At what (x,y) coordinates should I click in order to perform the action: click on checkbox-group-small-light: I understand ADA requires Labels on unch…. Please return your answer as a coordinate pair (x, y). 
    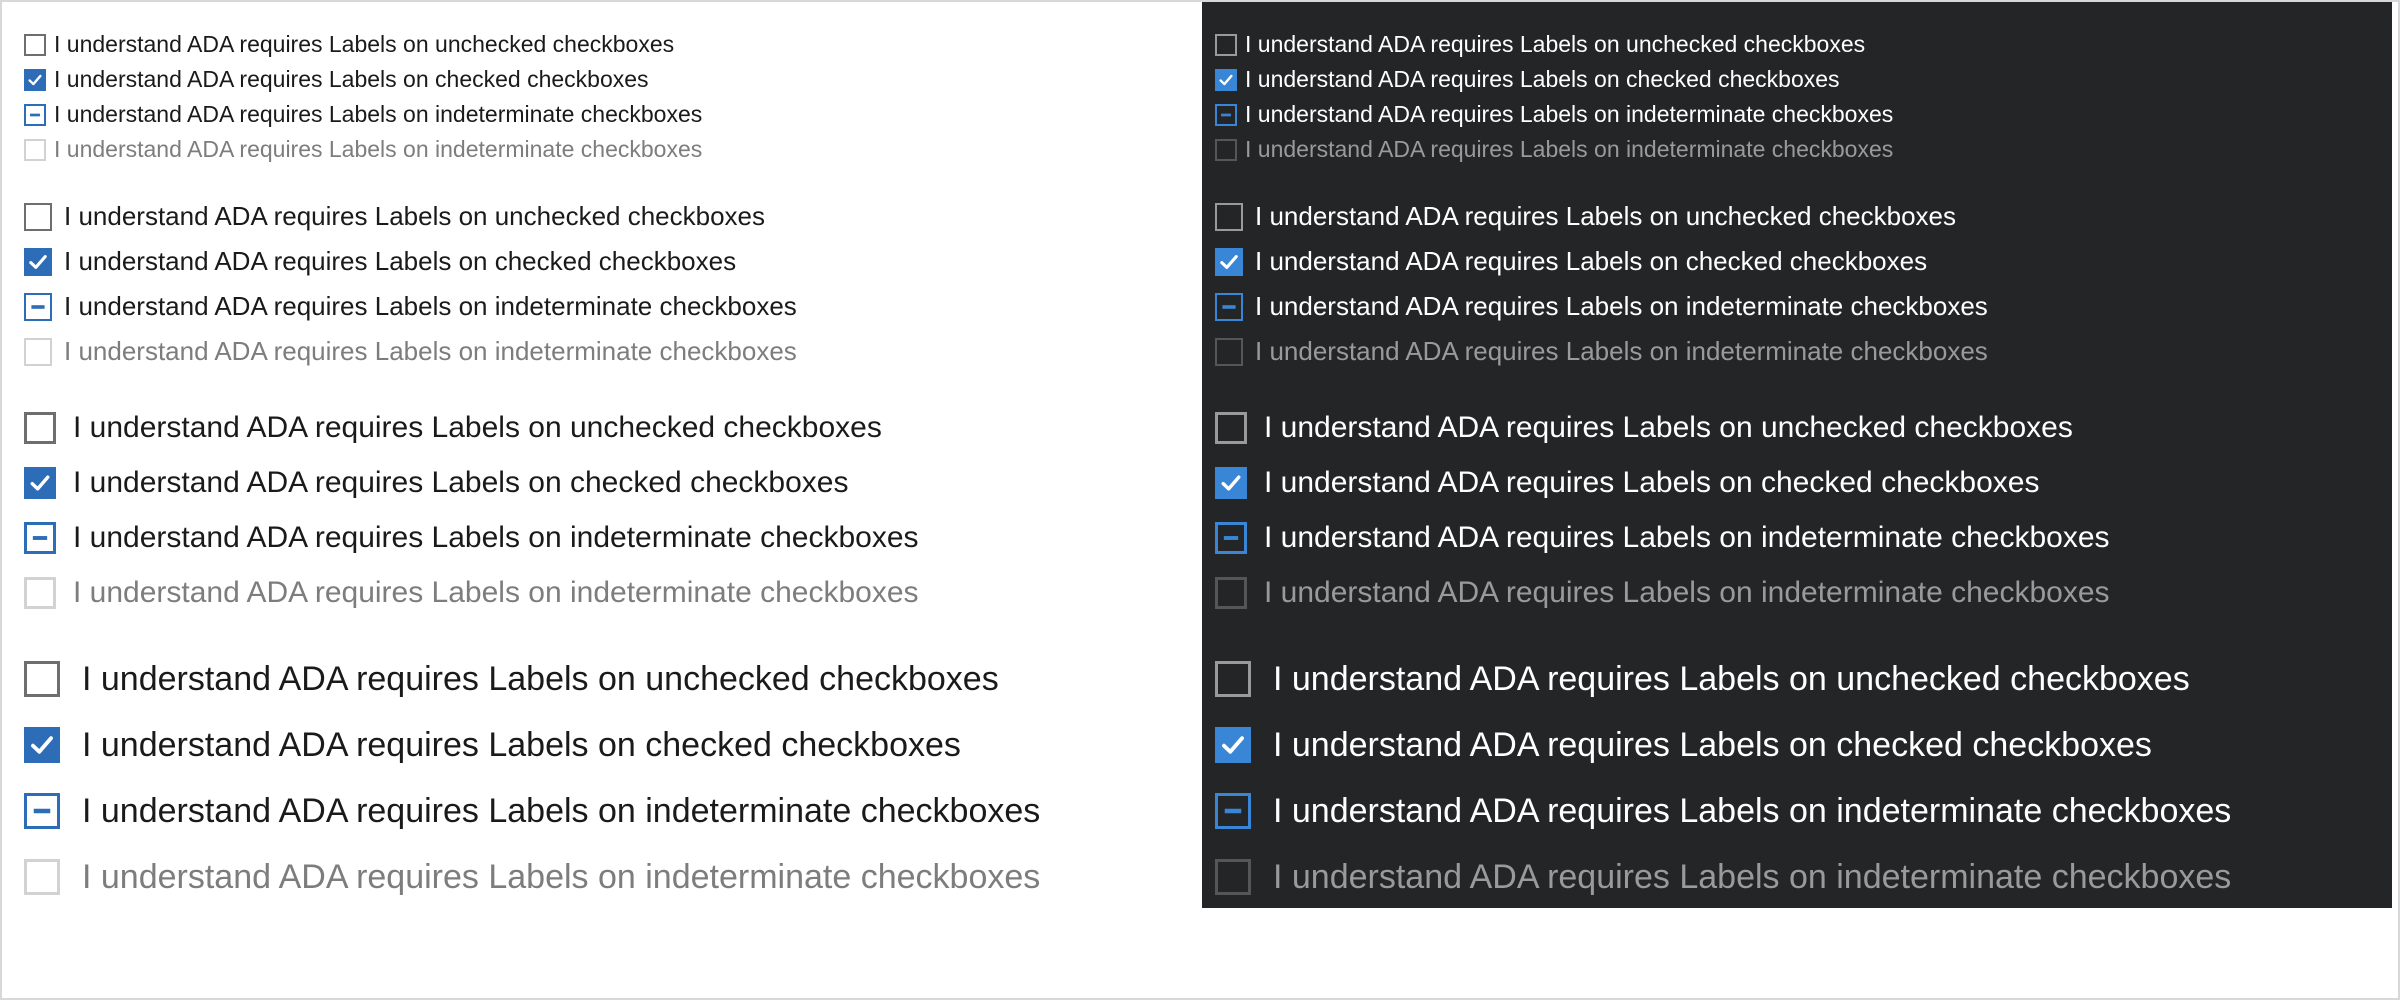
    Looking at the image, I should click on (597, 97).